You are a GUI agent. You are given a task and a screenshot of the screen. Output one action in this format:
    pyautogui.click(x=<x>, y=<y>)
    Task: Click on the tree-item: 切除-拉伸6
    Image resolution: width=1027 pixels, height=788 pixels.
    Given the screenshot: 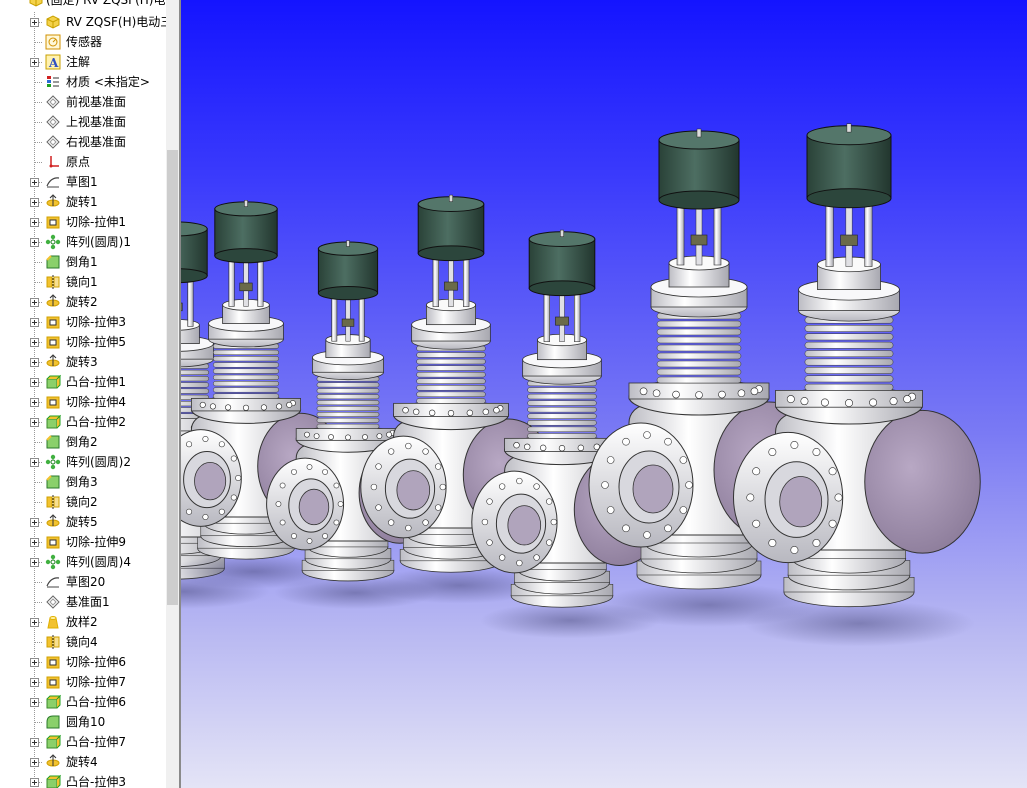 What is the action you would take?
    pyautogui.click(x=83, y=662)
    